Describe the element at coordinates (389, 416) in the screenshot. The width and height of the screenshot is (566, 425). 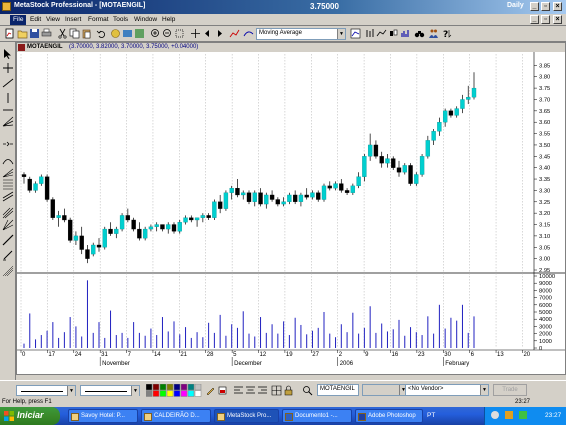
I see `task-photoshop: Adobe Photoshop` at that location.